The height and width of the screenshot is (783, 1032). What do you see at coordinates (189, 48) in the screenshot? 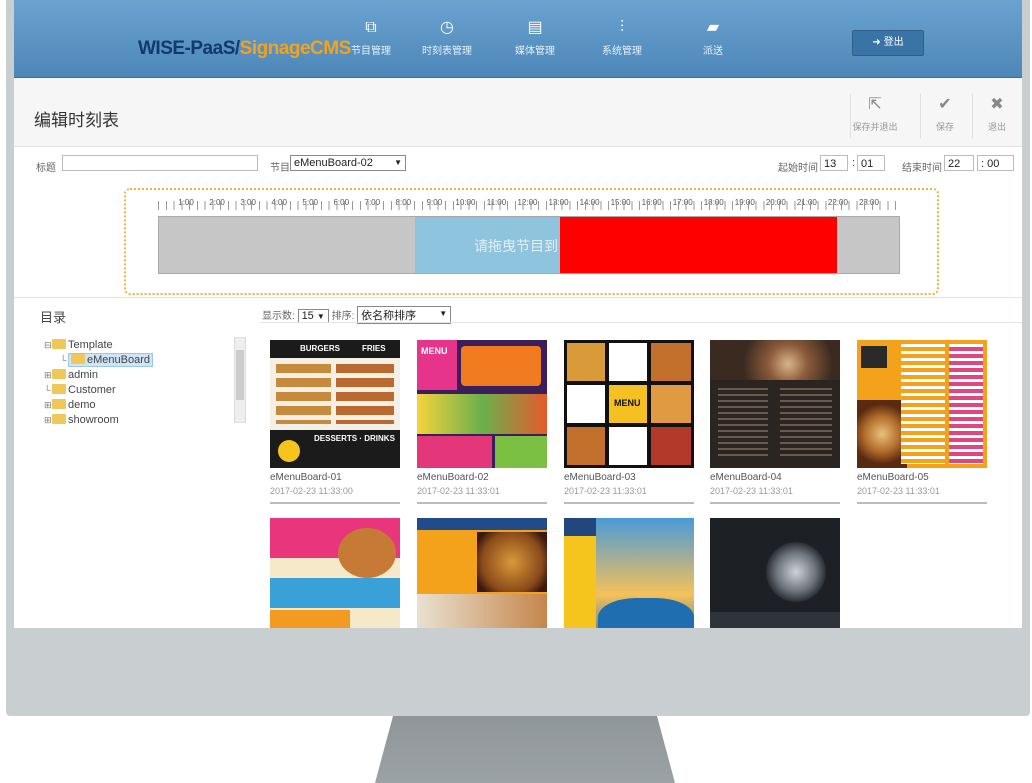
I see `brand-part1: WISE-PaaS/` at bounding box center [189, 48].